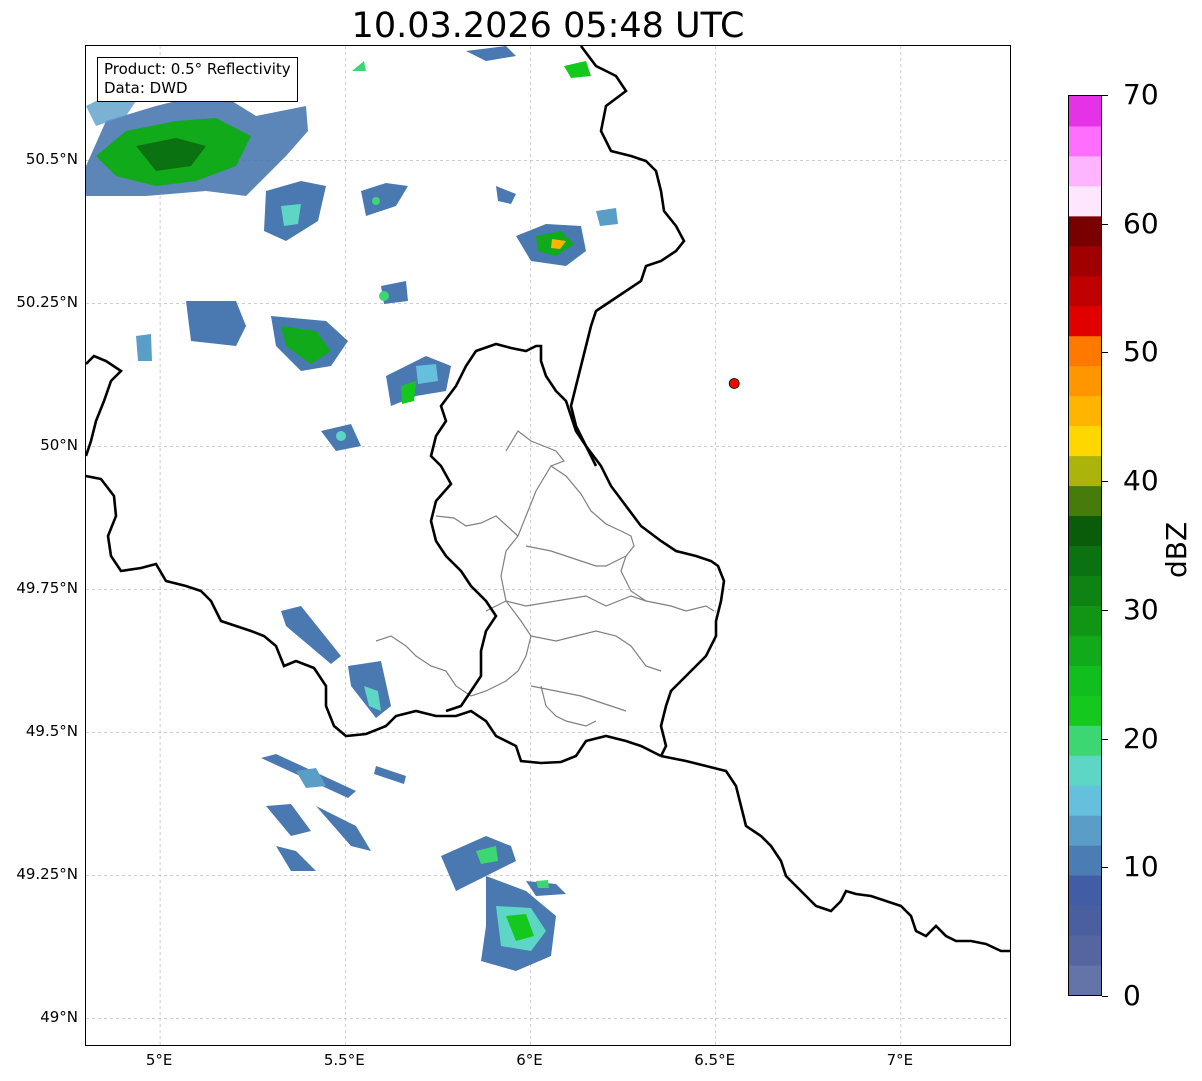  What do you see at coordinates (344, 1060) in the screenshot?
I see `lon-tick-label: 5.5°E` at bounding box center [344, 1060].